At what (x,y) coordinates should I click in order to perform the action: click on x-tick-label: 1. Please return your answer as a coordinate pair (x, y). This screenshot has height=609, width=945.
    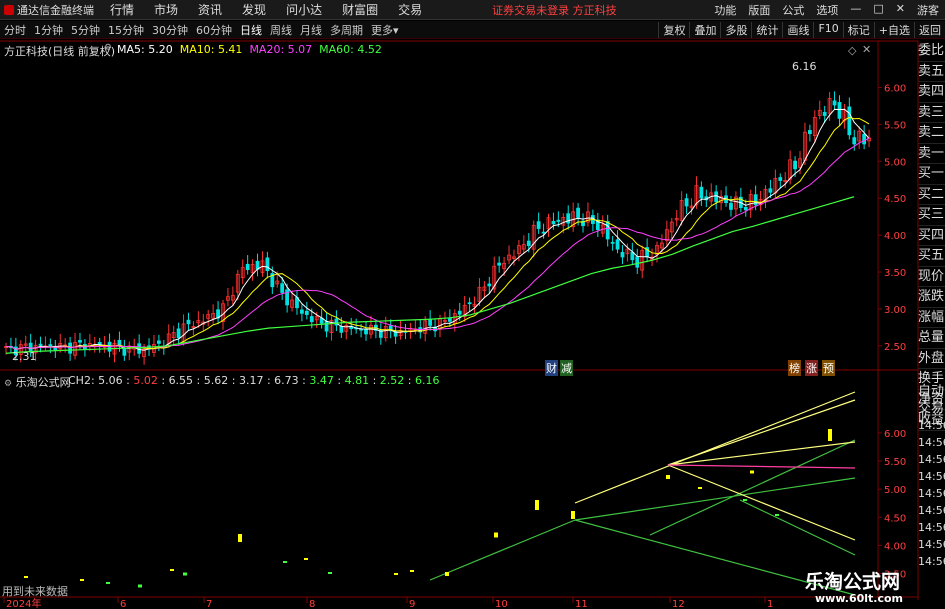
    Looking at the image, I should click on (770, 604).